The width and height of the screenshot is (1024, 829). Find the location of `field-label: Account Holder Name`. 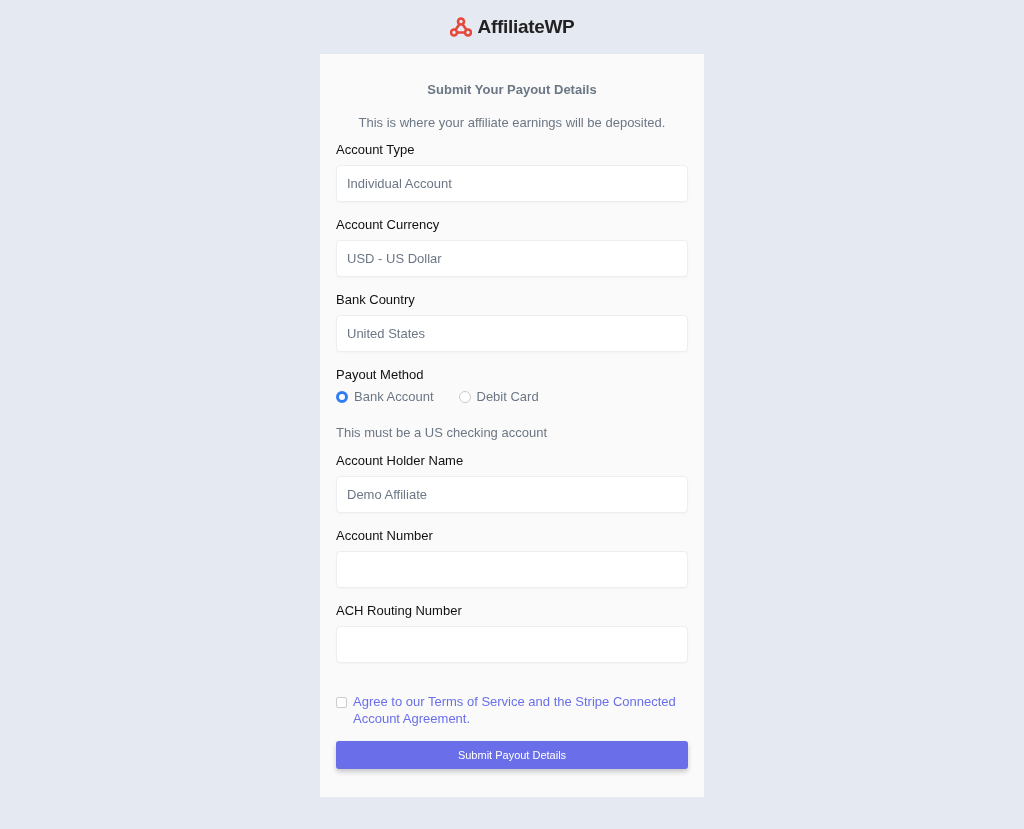

field-label: Account Holder Name is located at coordinates (400, 461).